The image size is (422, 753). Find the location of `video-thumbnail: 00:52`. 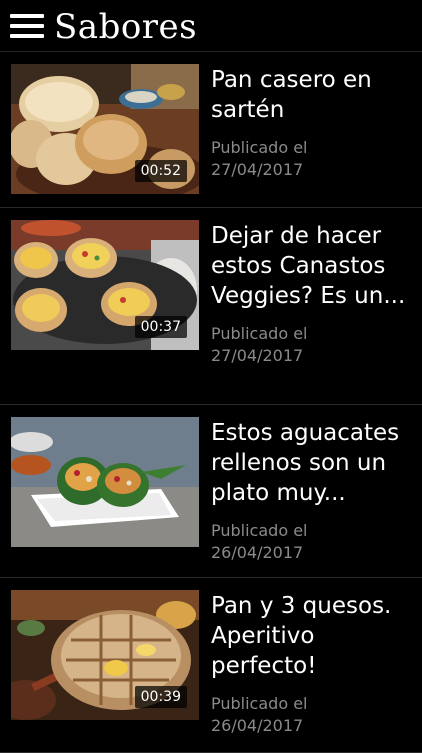

video-thumbnail: 00:52 is located at coordinates (105, 129).